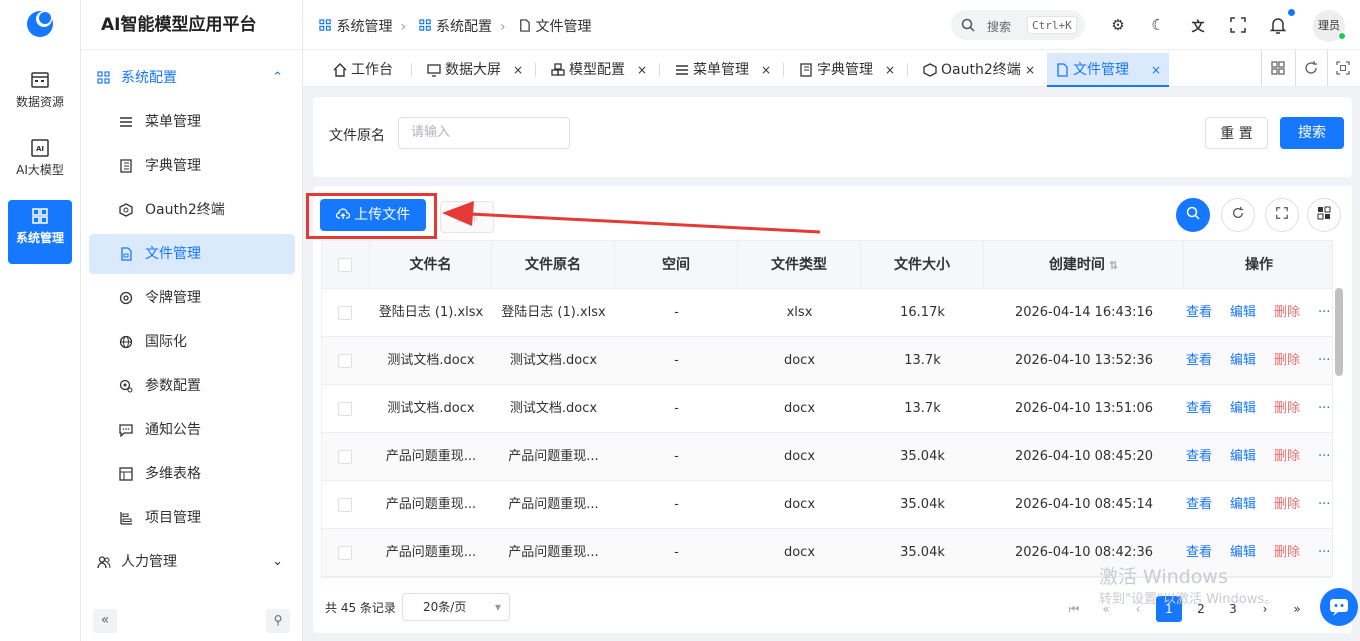 This screenshot has height=641, width=1360. What do you see at coordinates (192, 166) in the screenshot?
I see `menu-item-dictionary: 字典管理` at bounding box center [192, 166].